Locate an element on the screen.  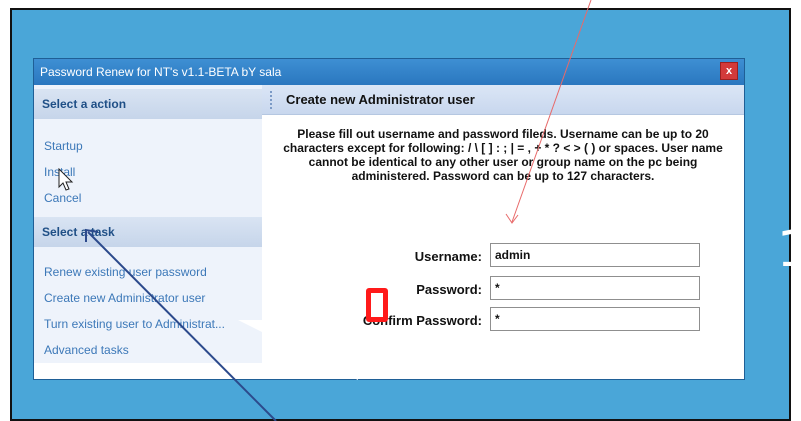
red-highlight-box is located at coordinates (377, 305).